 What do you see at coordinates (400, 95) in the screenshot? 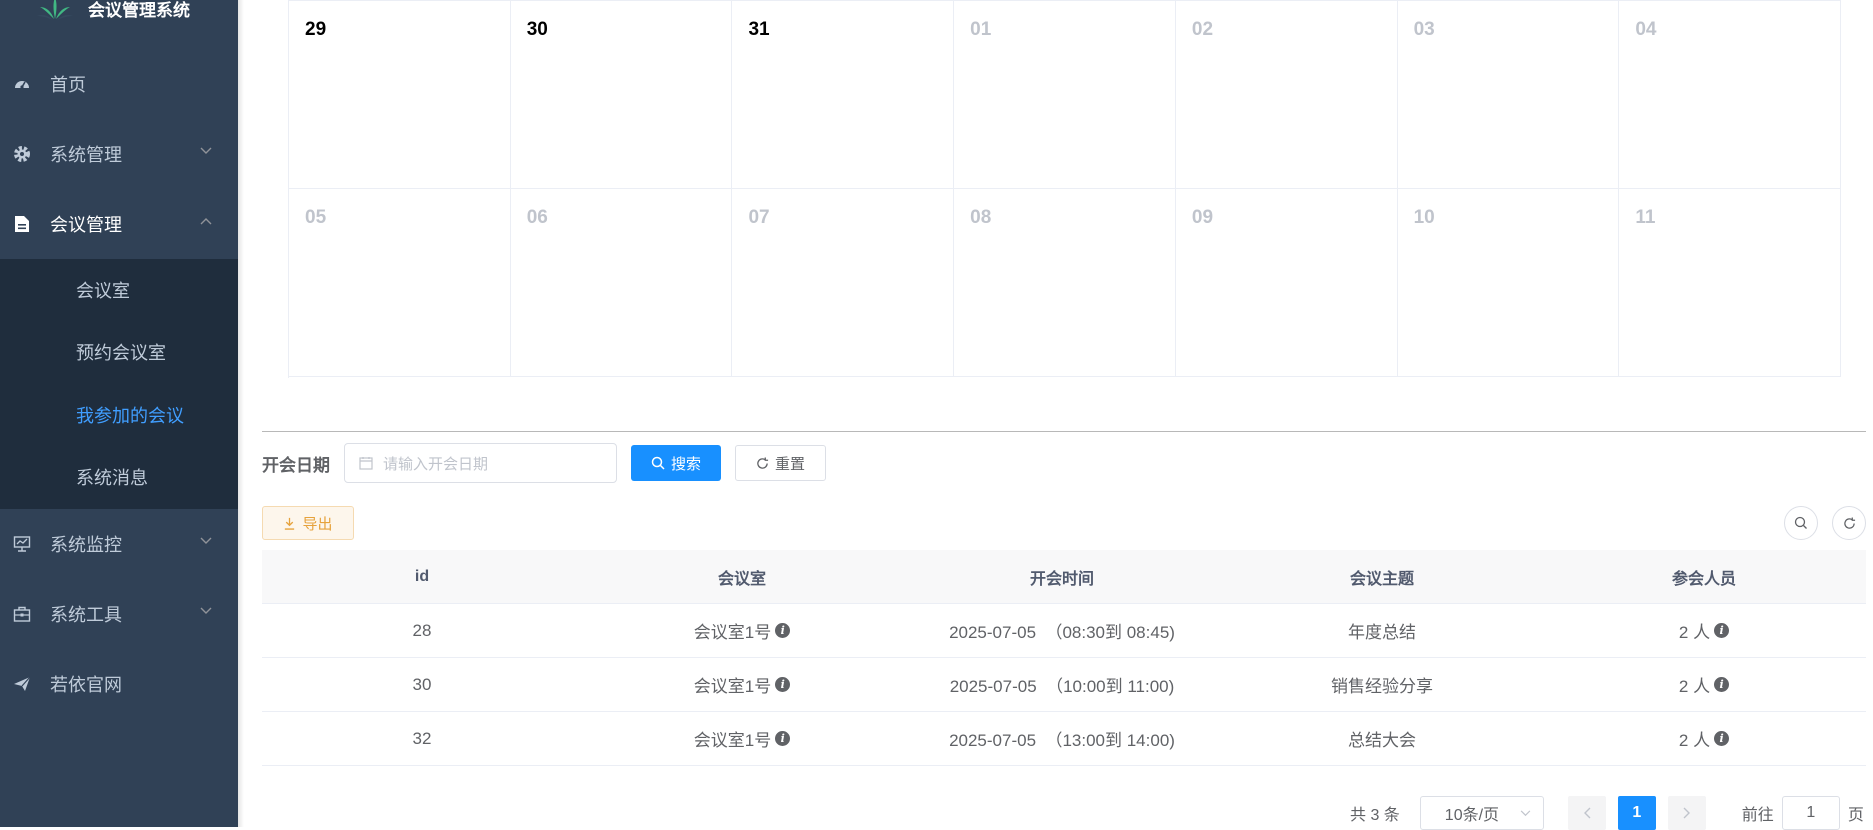
I see `calendar-day: 29` at bounding box center [400, 95].